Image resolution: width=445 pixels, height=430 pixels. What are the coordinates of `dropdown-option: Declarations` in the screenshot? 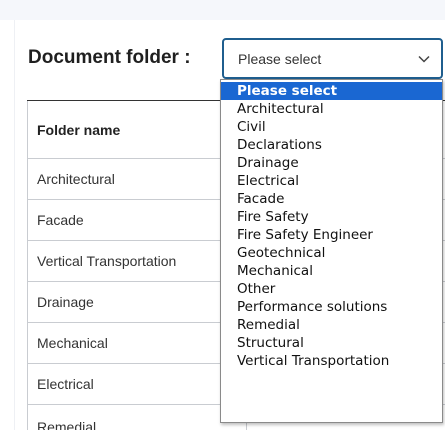 It's located at (331, 145).